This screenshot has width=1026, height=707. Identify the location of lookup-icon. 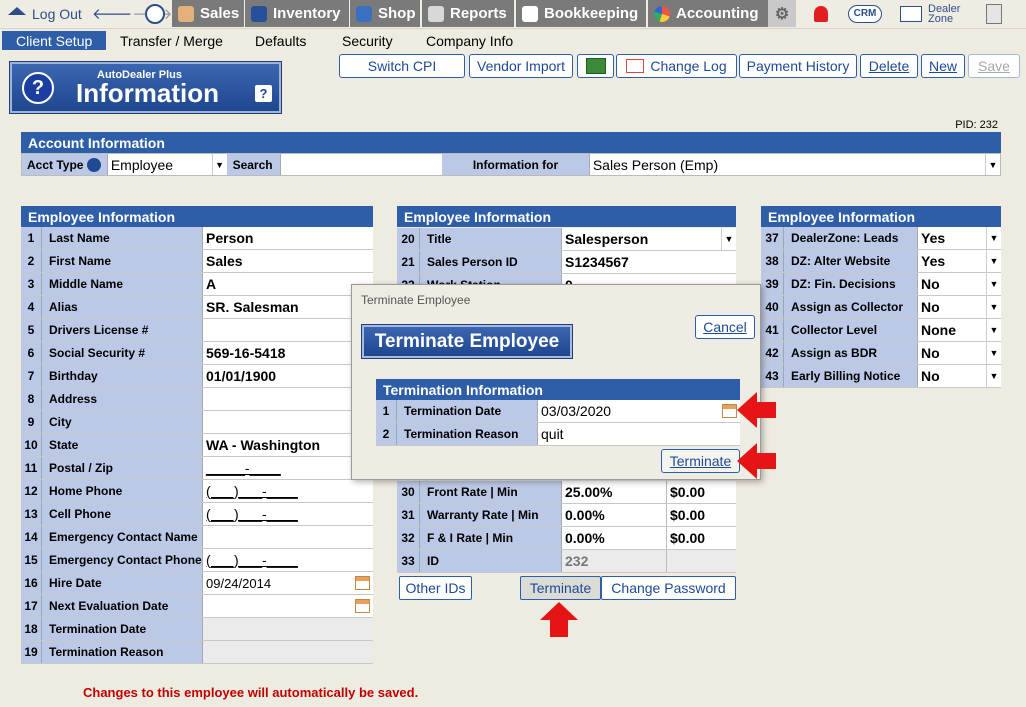
(94, 164).